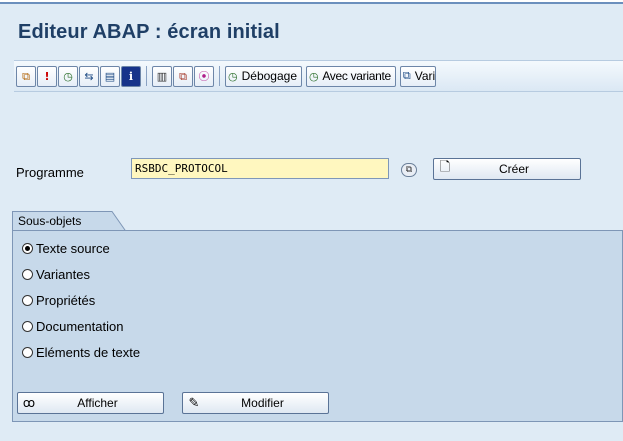 Image resolution: width=623 pixels, height=441 pixels. I want to click on debug-button: ◷ Débogage, so click(263, 76).